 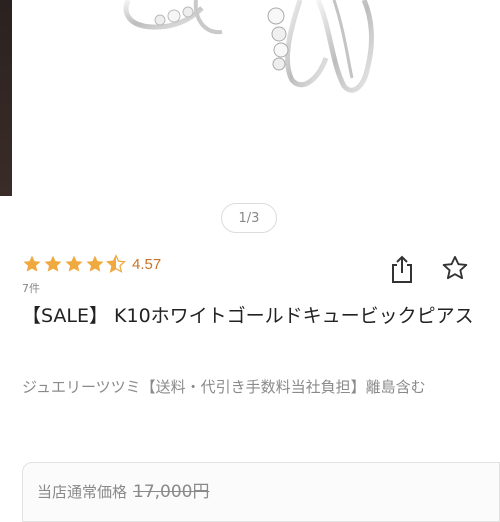 I want to click on regular-price-row: 当店通常価格 17,000円, so click(x=123, y=489).